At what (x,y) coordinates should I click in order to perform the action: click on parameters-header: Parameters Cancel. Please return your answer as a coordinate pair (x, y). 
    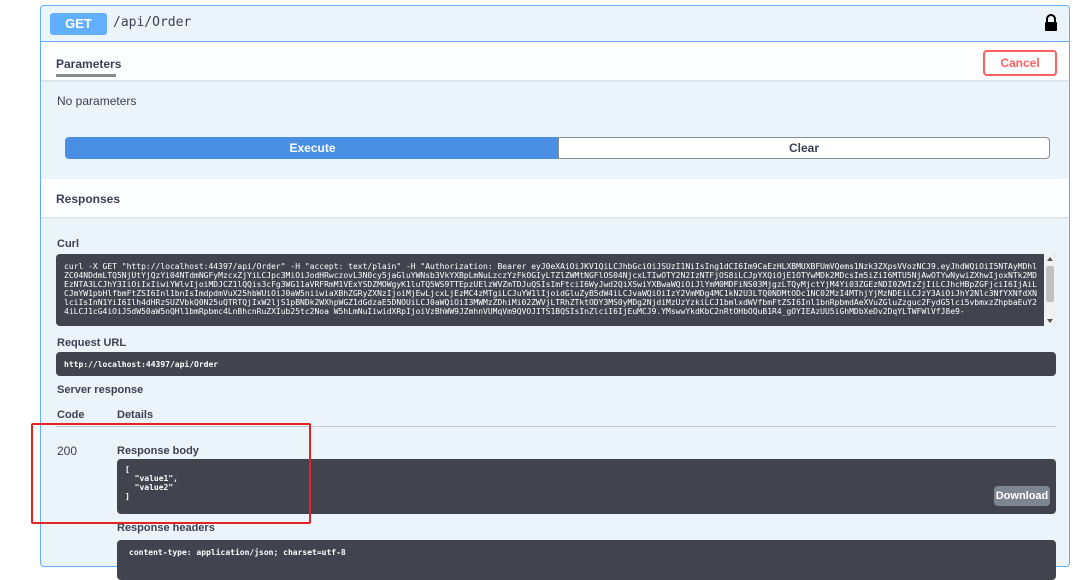
    Looking at the image, I should click on (555, 61).